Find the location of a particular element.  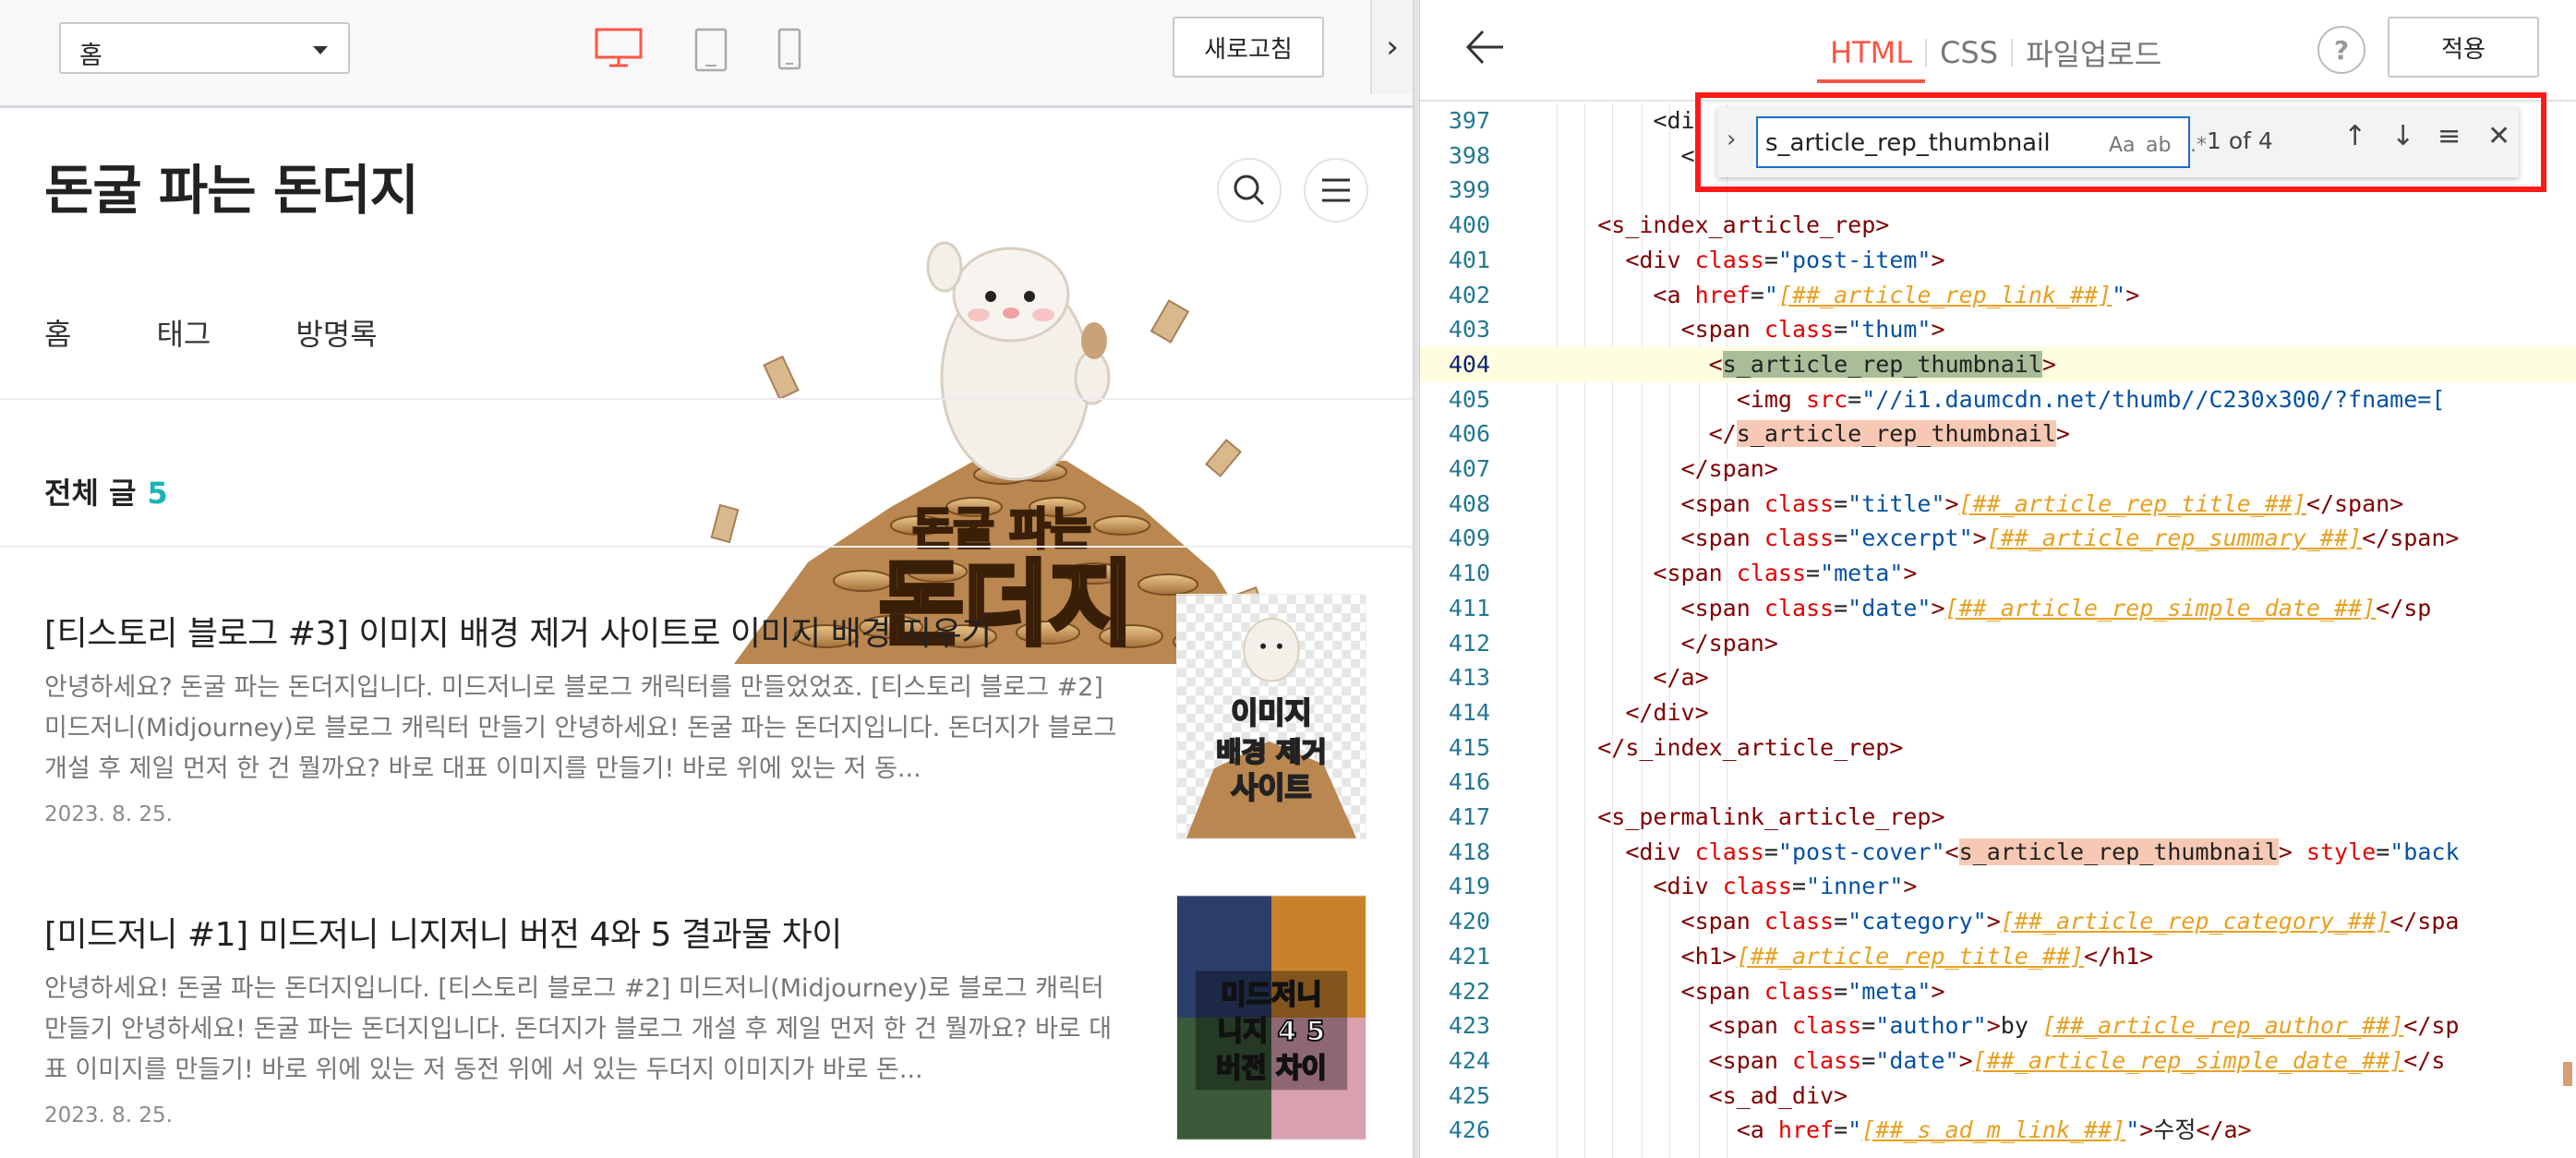

thumb-text: 미드저니 is located at coordinates (1271, 995).